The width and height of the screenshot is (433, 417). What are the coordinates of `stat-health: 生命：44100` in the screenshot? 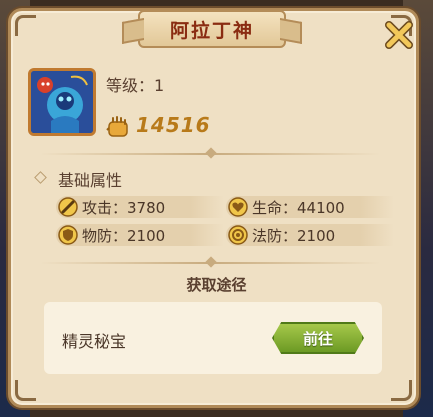 It's located at (310, 207).